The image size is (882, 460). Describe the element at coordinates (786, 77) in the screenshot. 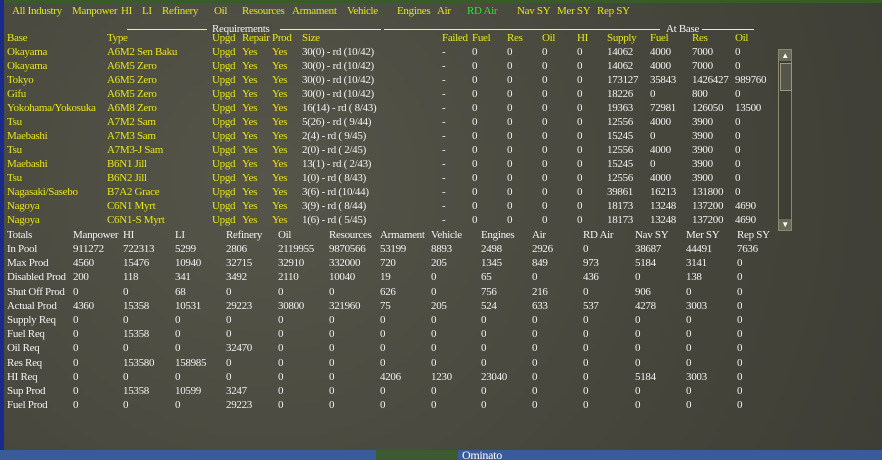

I see `scroll-thumb` at that location.